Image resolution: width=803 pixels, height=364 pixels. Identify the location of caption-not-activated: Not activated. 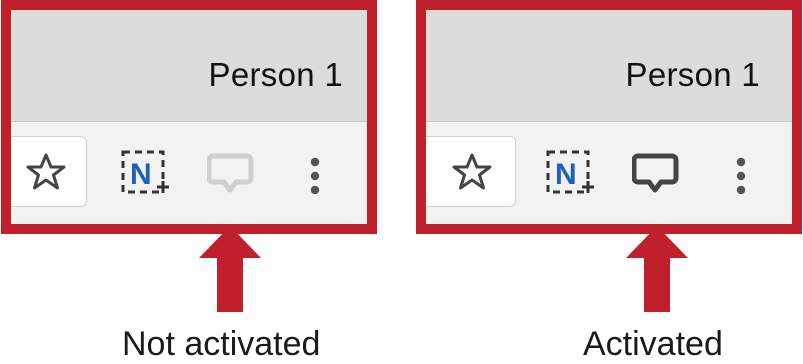
(221, 344).